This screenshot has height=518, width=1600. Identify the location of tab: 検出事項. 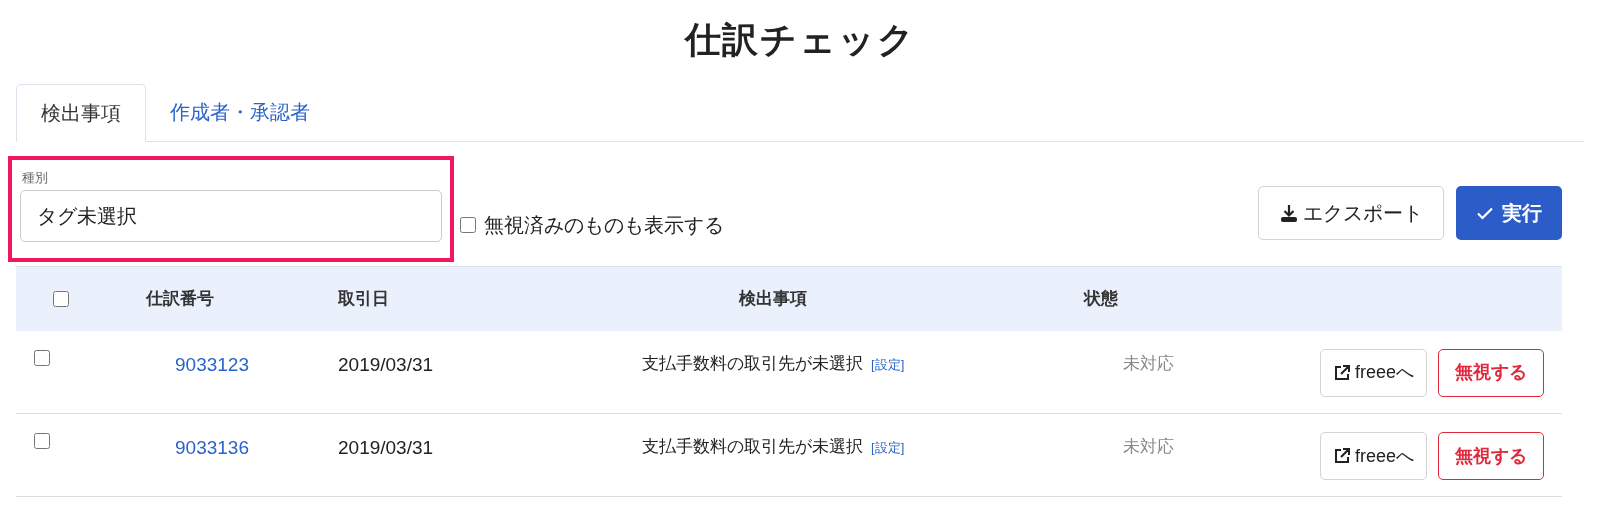
(81, 113).